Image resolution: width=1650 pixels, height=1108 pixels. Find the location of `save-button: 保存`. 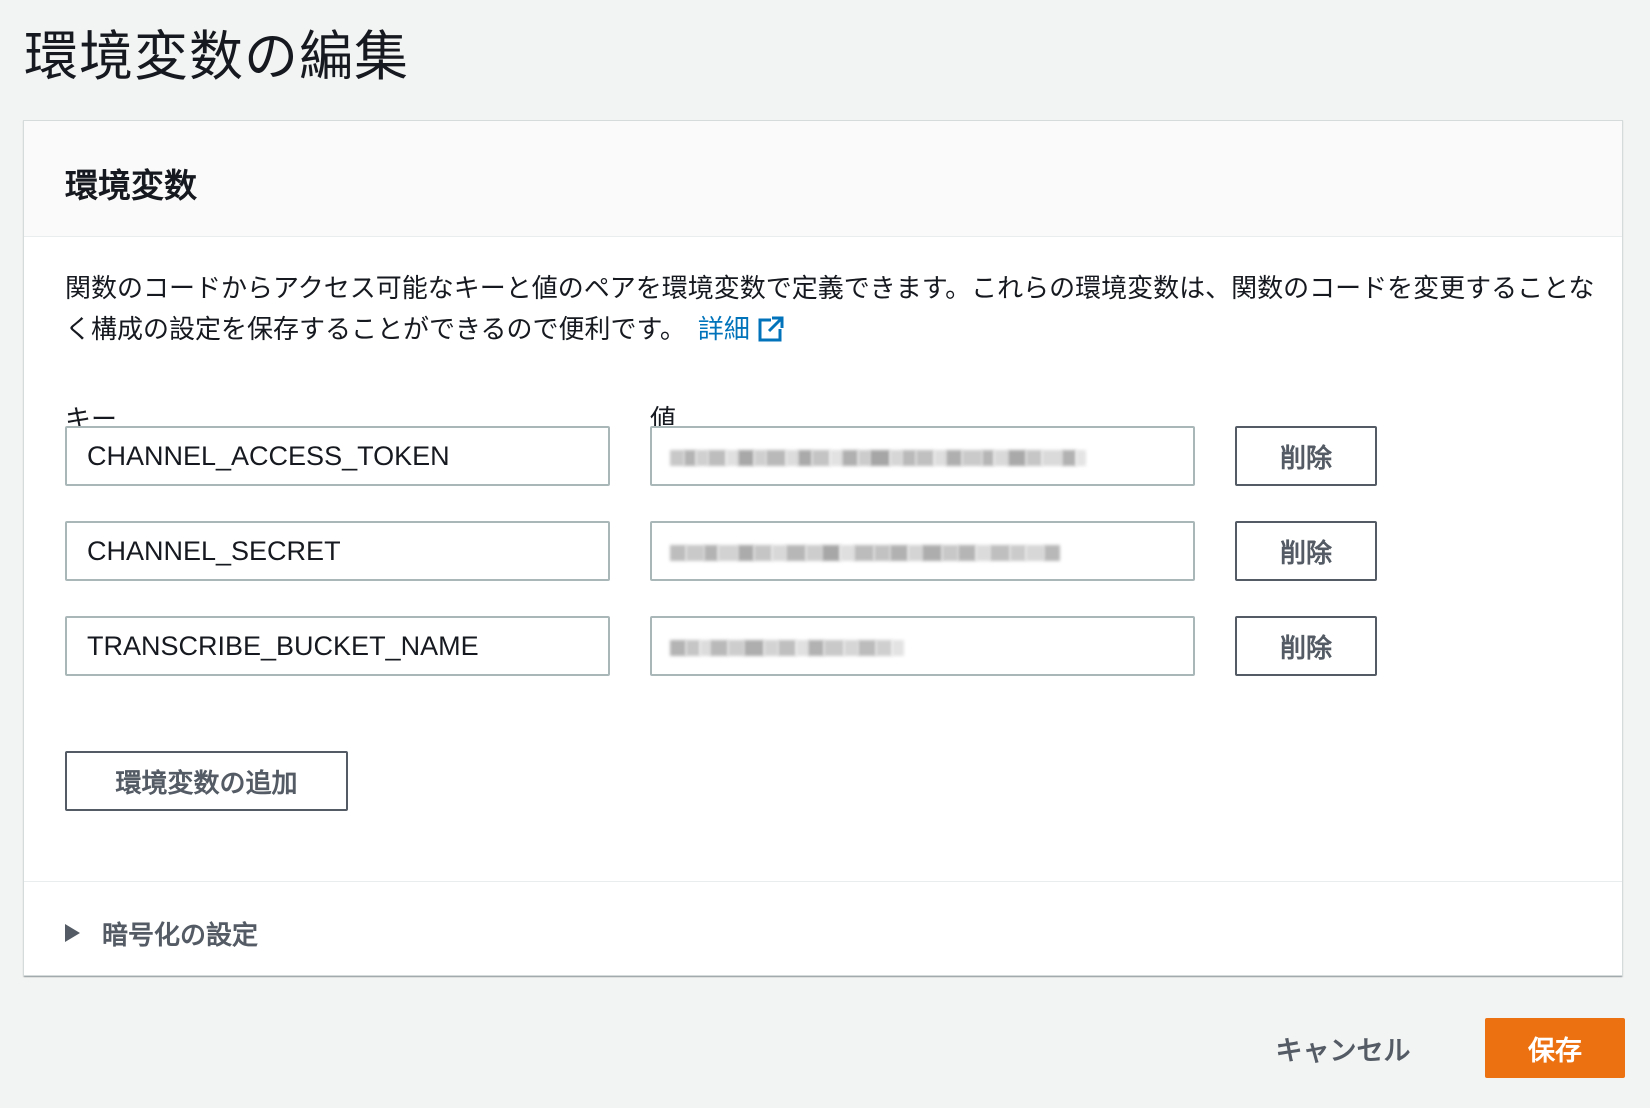

save-button: 保存 is located at coordinates (1555, 1048).